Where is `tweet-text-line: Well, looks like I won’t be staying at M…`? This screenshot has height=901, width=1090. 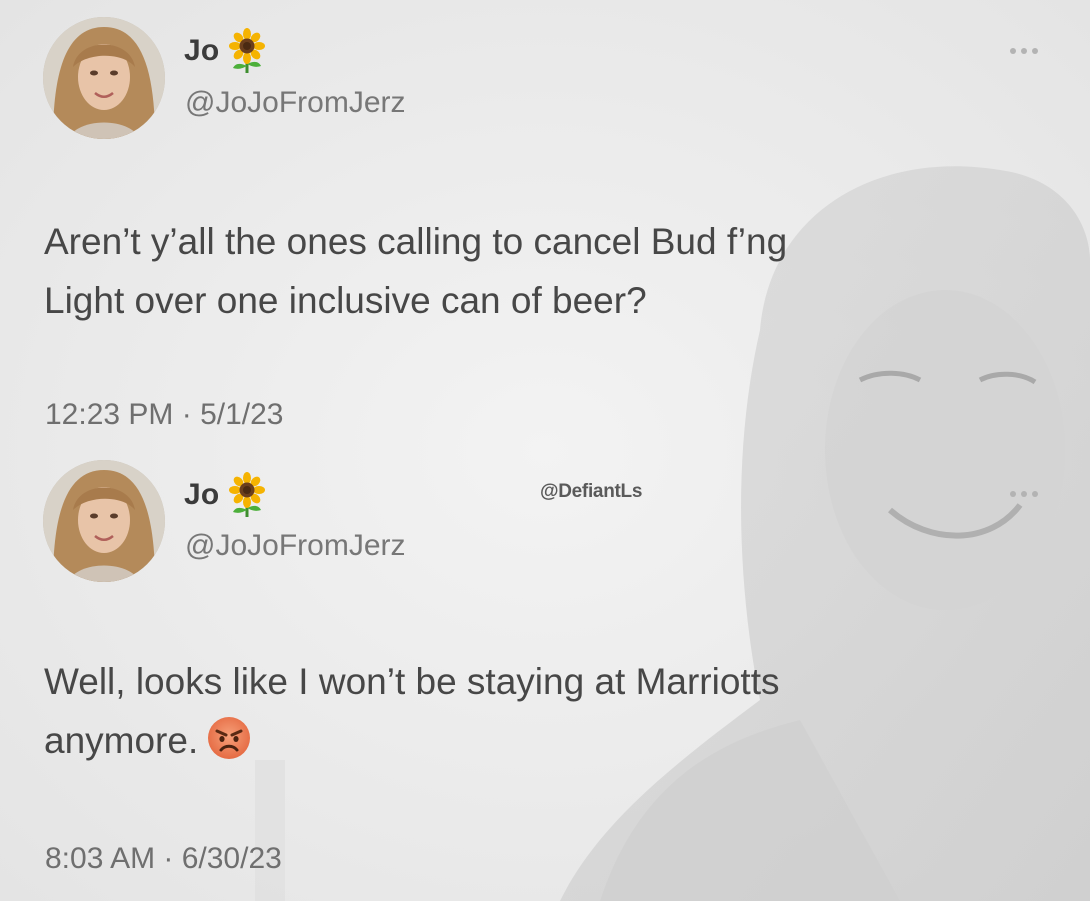
tweet-text-line: Well, looks like I won’t be staying at M… is located at coordinates (412, 681).